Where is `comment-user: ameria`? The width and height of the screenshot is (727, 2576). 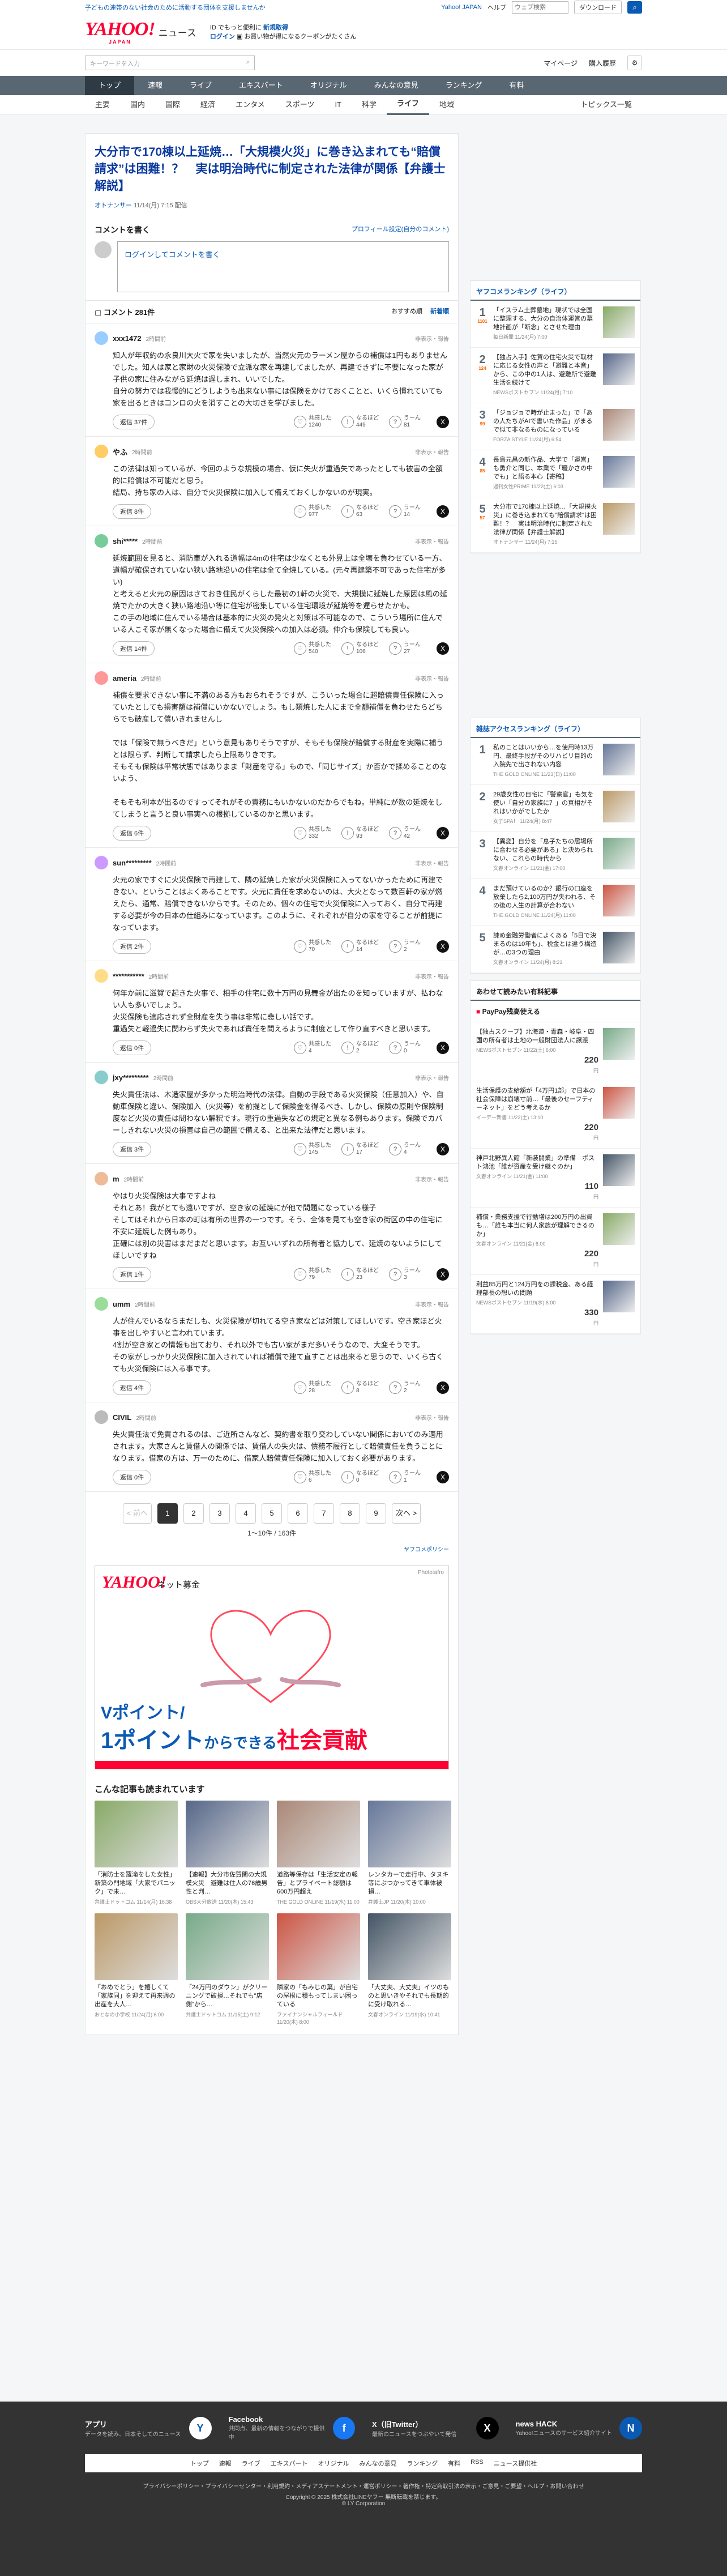 comment-user: ameria is located at coordinates (124, 678).